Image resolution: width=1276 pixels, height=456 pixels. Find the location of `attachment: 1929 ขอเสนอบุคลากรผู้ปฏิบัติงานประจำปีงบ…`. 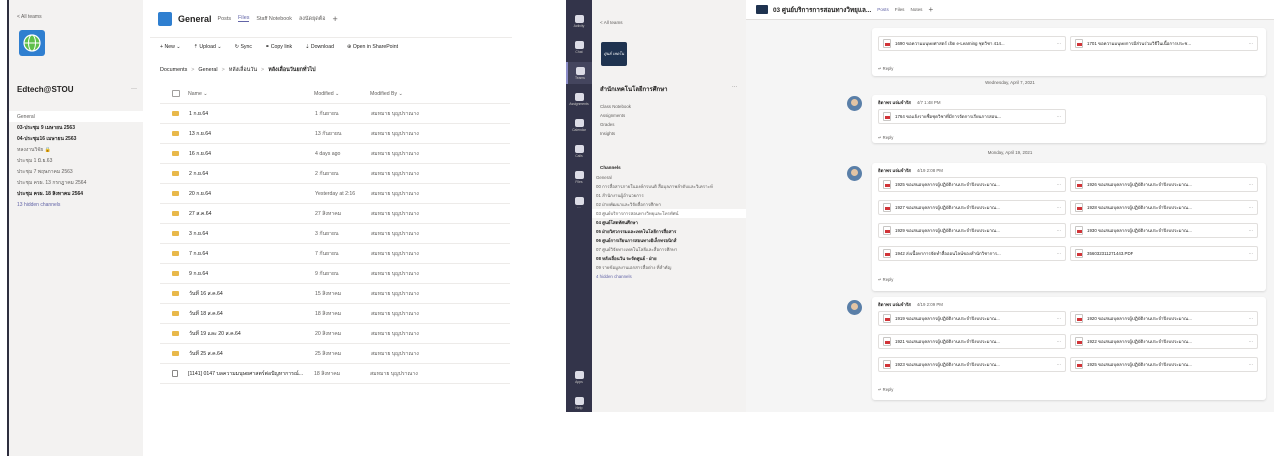

attachment: 1929 ขอเสนอบุคลากรผู้ปฏิบัติงานประจำปีงบ… is located at coordinates (972, 230).